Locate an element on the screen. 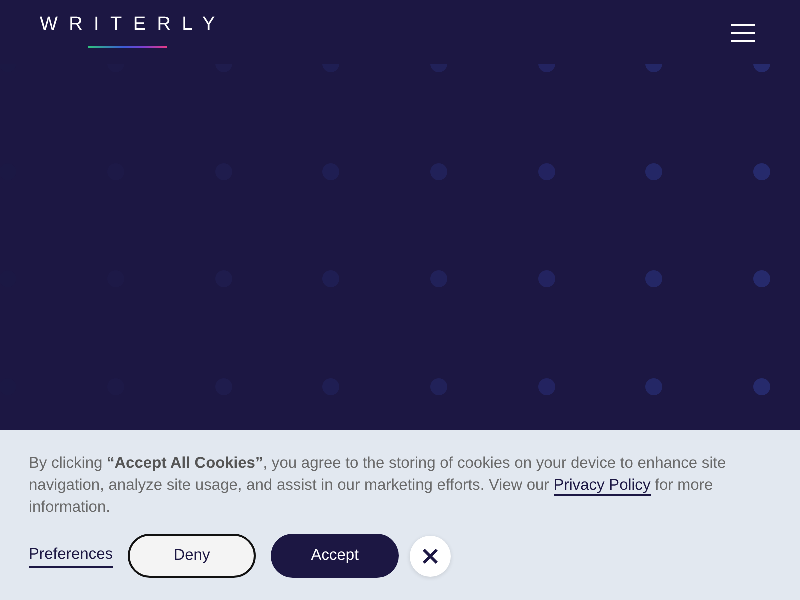 This screenshot has height=600, width=800. accept-button: Accept is located at coordinates (335, 556).